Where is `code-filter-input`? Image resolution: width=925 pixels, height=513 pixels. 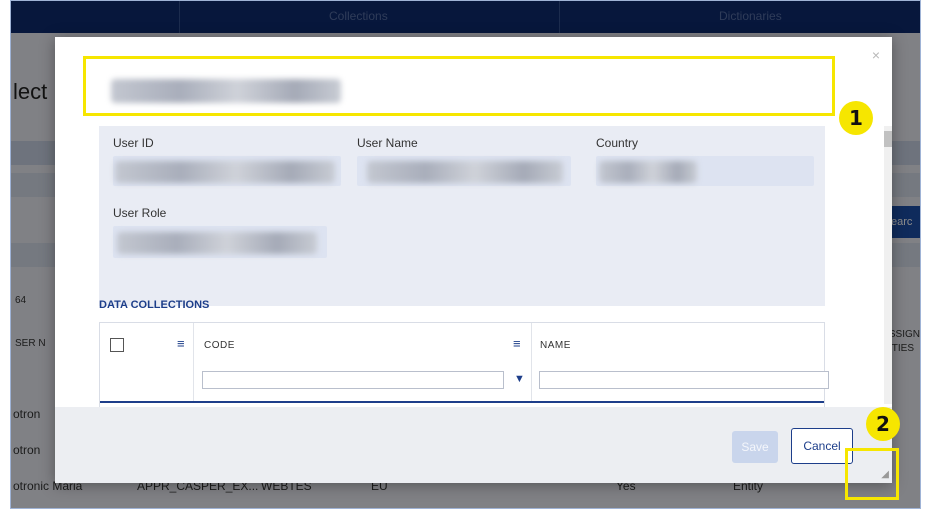
code-filter-input is located at coordinates (353, 380).